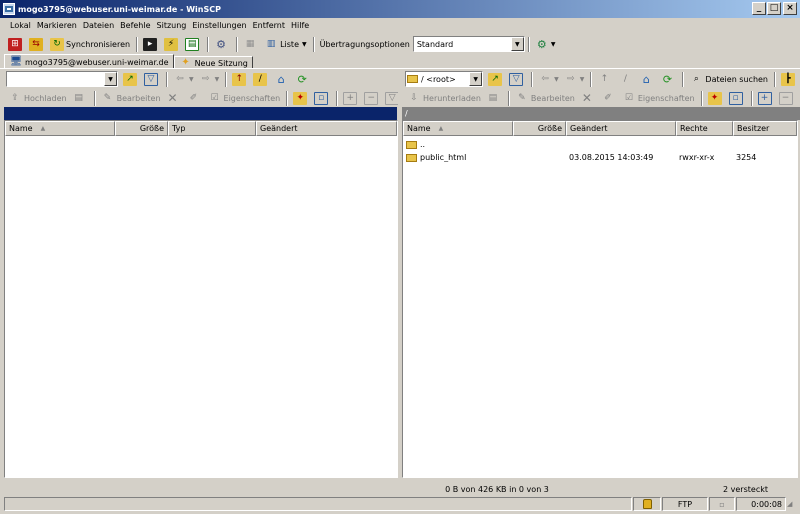 This screenshot has height=514, width=800. I want to click on remote-new-folder-button: ✦, so click(716, 98).